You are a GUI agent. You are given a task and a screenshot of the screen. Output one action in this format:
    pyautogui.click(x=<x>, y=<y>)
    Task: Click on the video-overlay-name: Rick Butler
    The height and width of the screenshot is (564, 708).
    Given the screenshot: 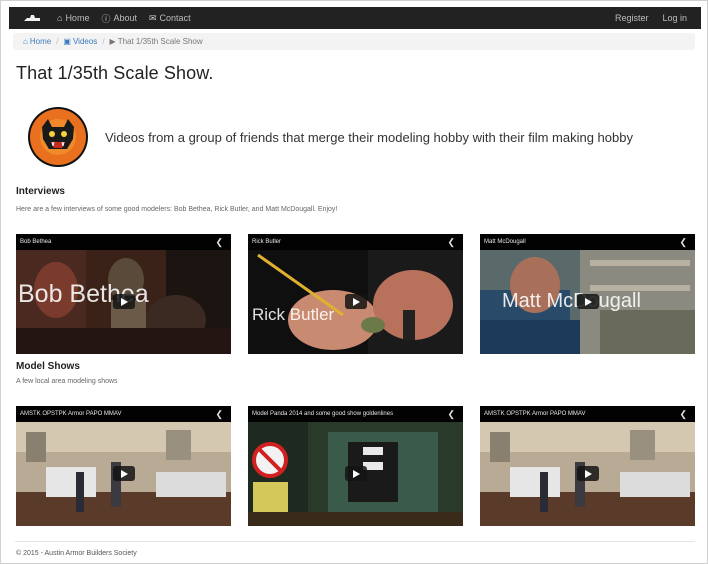 What is the action you would take?
    pyautogui.click(x=293, y=314)
    